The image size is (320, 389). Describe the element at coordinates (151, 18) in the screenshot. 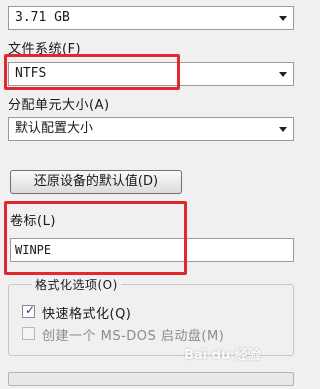

I see `capacity-dropdown: 3.71 GB` at that location.